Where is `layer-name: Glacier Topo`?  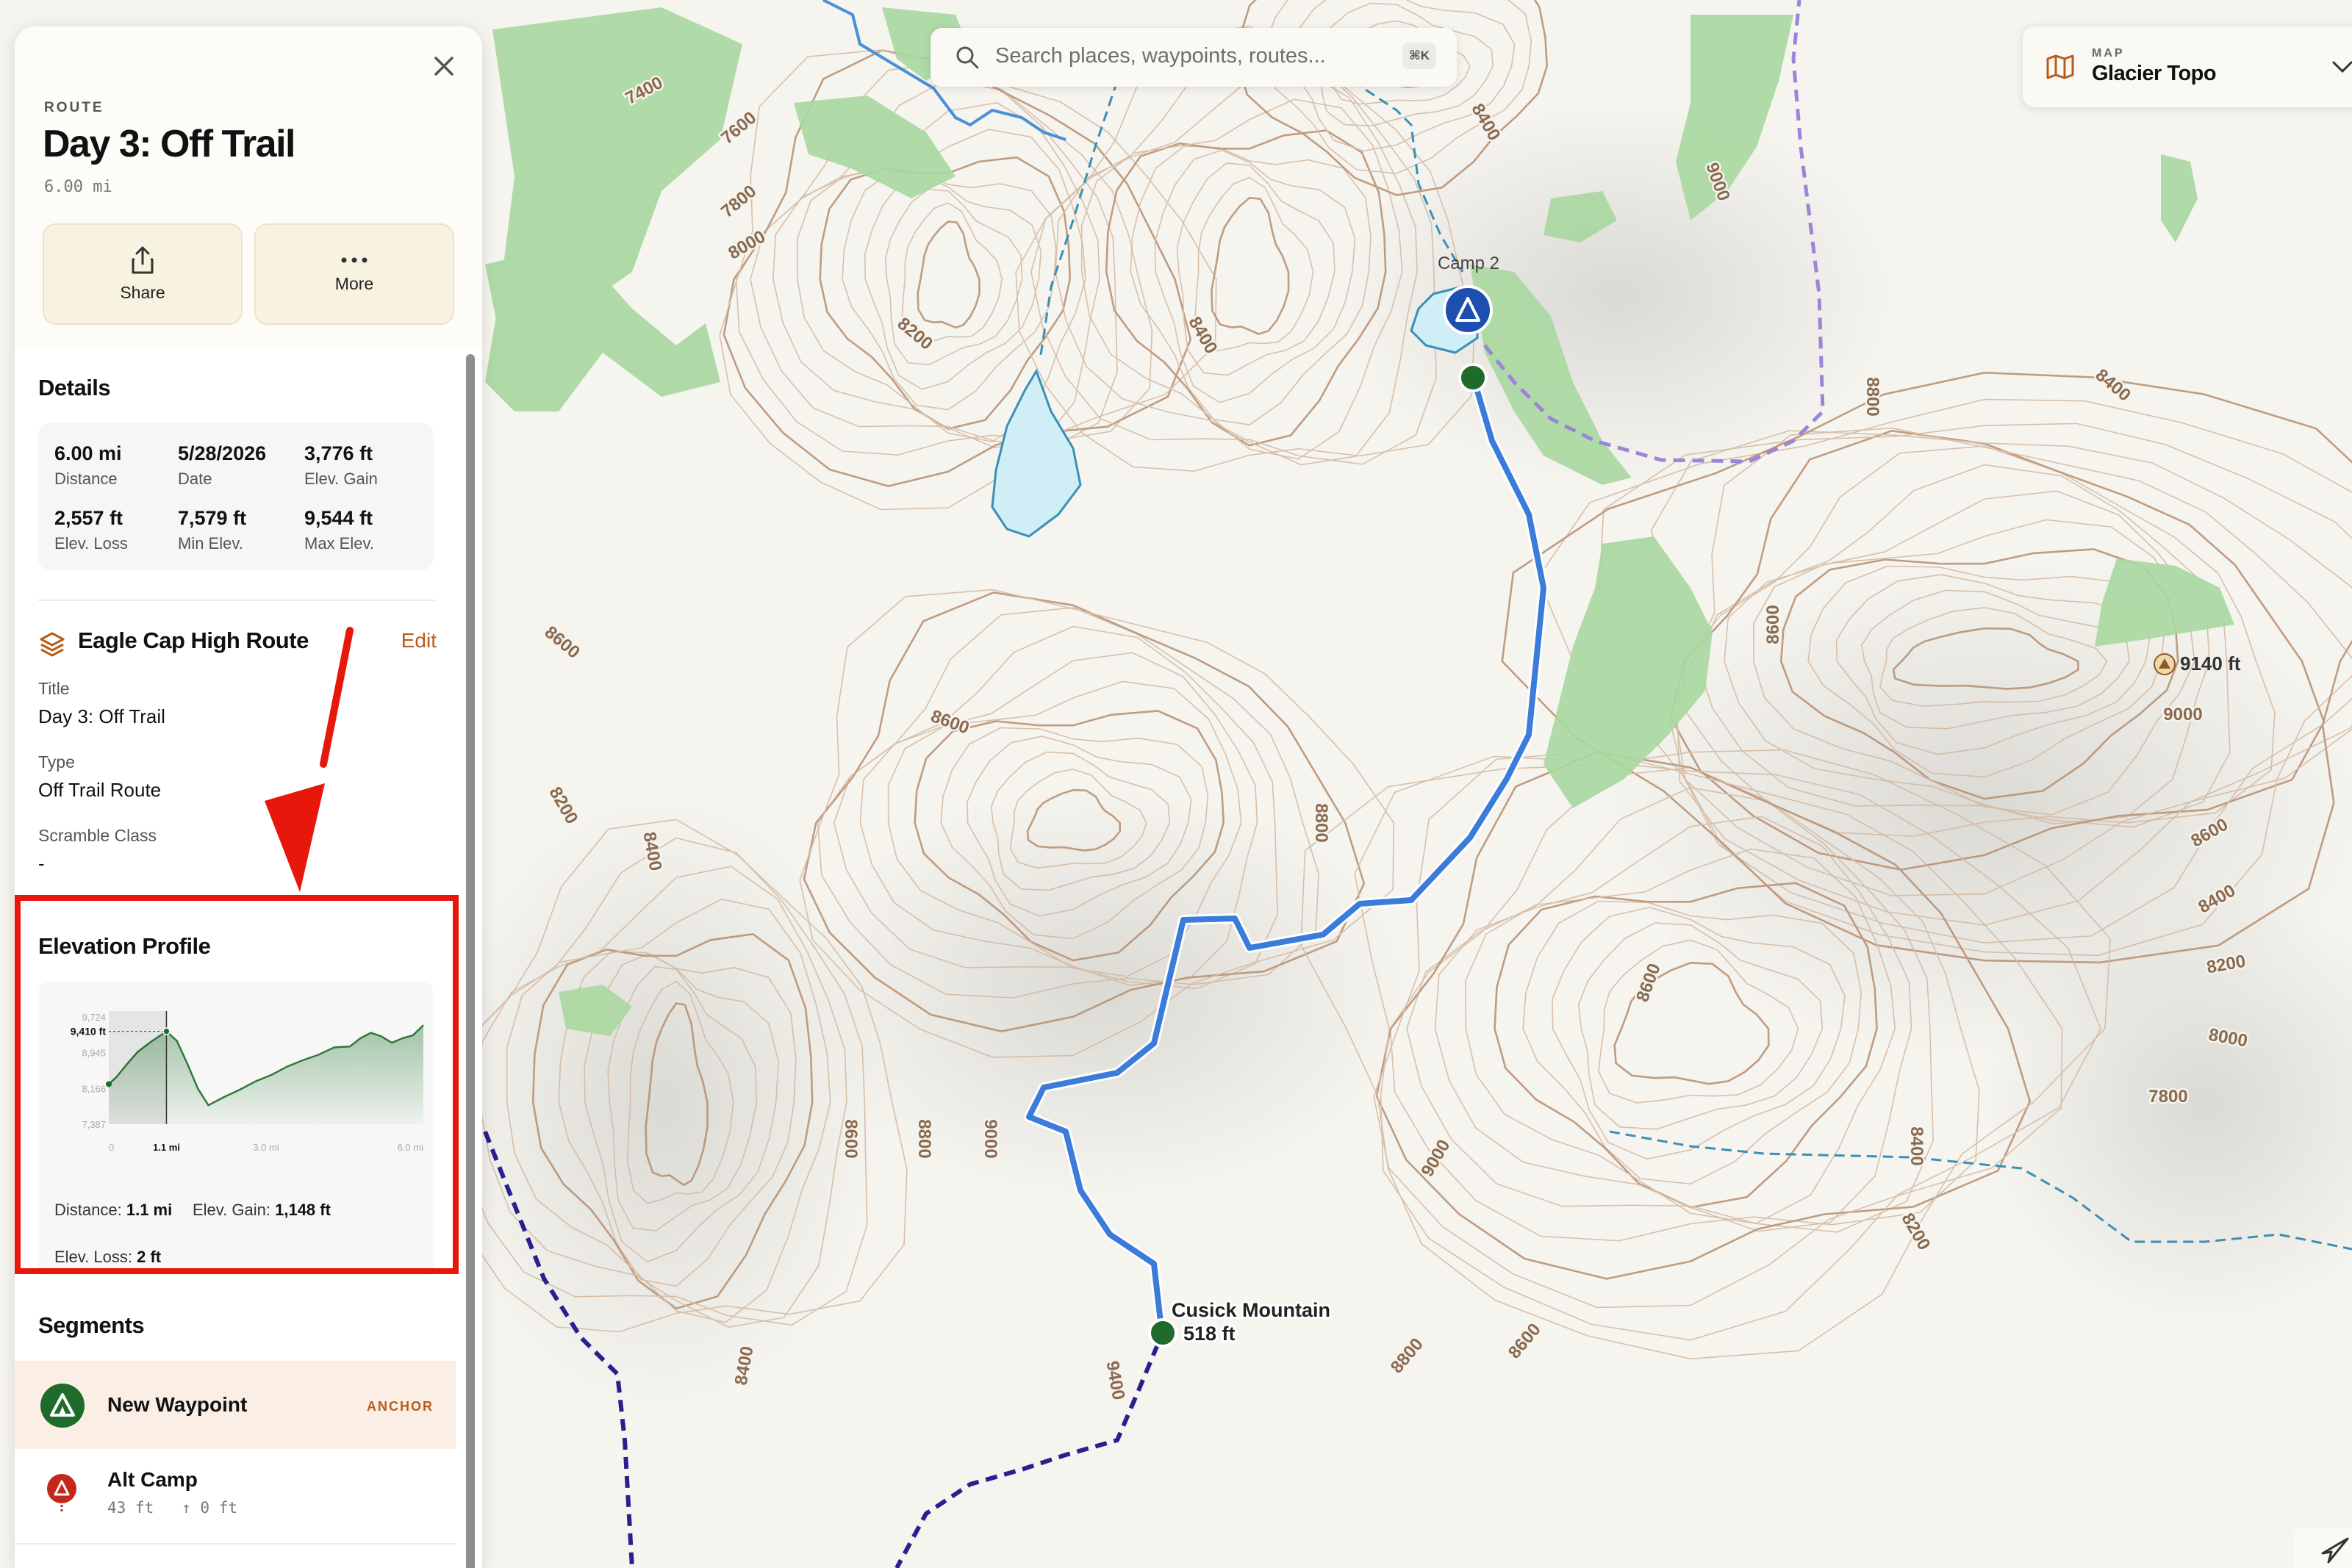 layer-name: Glacier Topo is located at coordinates (2154, 73).